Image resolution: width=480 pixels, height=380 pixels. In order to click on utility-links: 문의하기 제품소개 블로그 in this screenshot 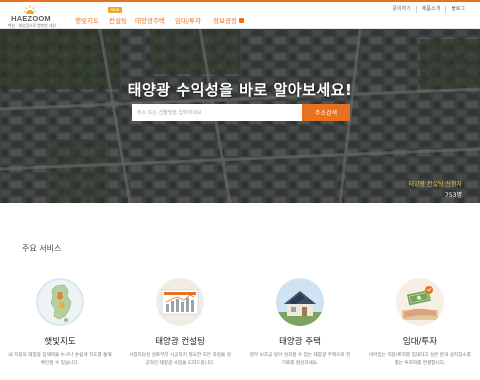, I will do `click(428, 9)`.